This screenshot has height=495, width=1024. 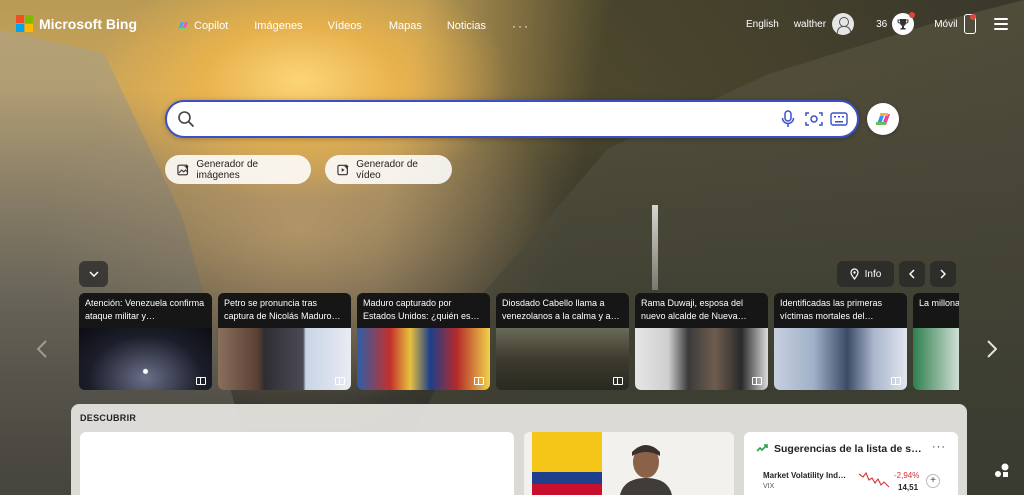 What do you see at coordinates (939, 447) in the screenshot?
I see `watchlist-more-button: ···` at bounding box center [939, 447].